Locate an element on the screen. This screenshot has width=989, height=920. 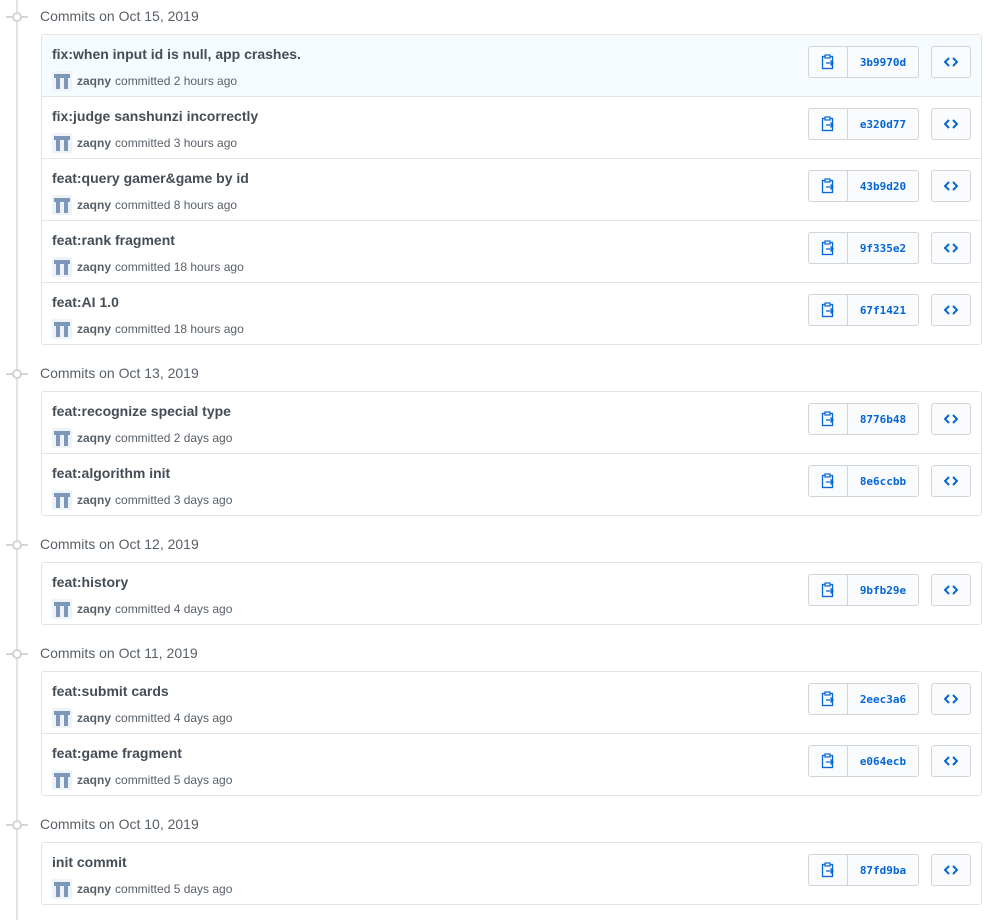
sha-button-group: e064ecb is located at coordinates (863, 761).